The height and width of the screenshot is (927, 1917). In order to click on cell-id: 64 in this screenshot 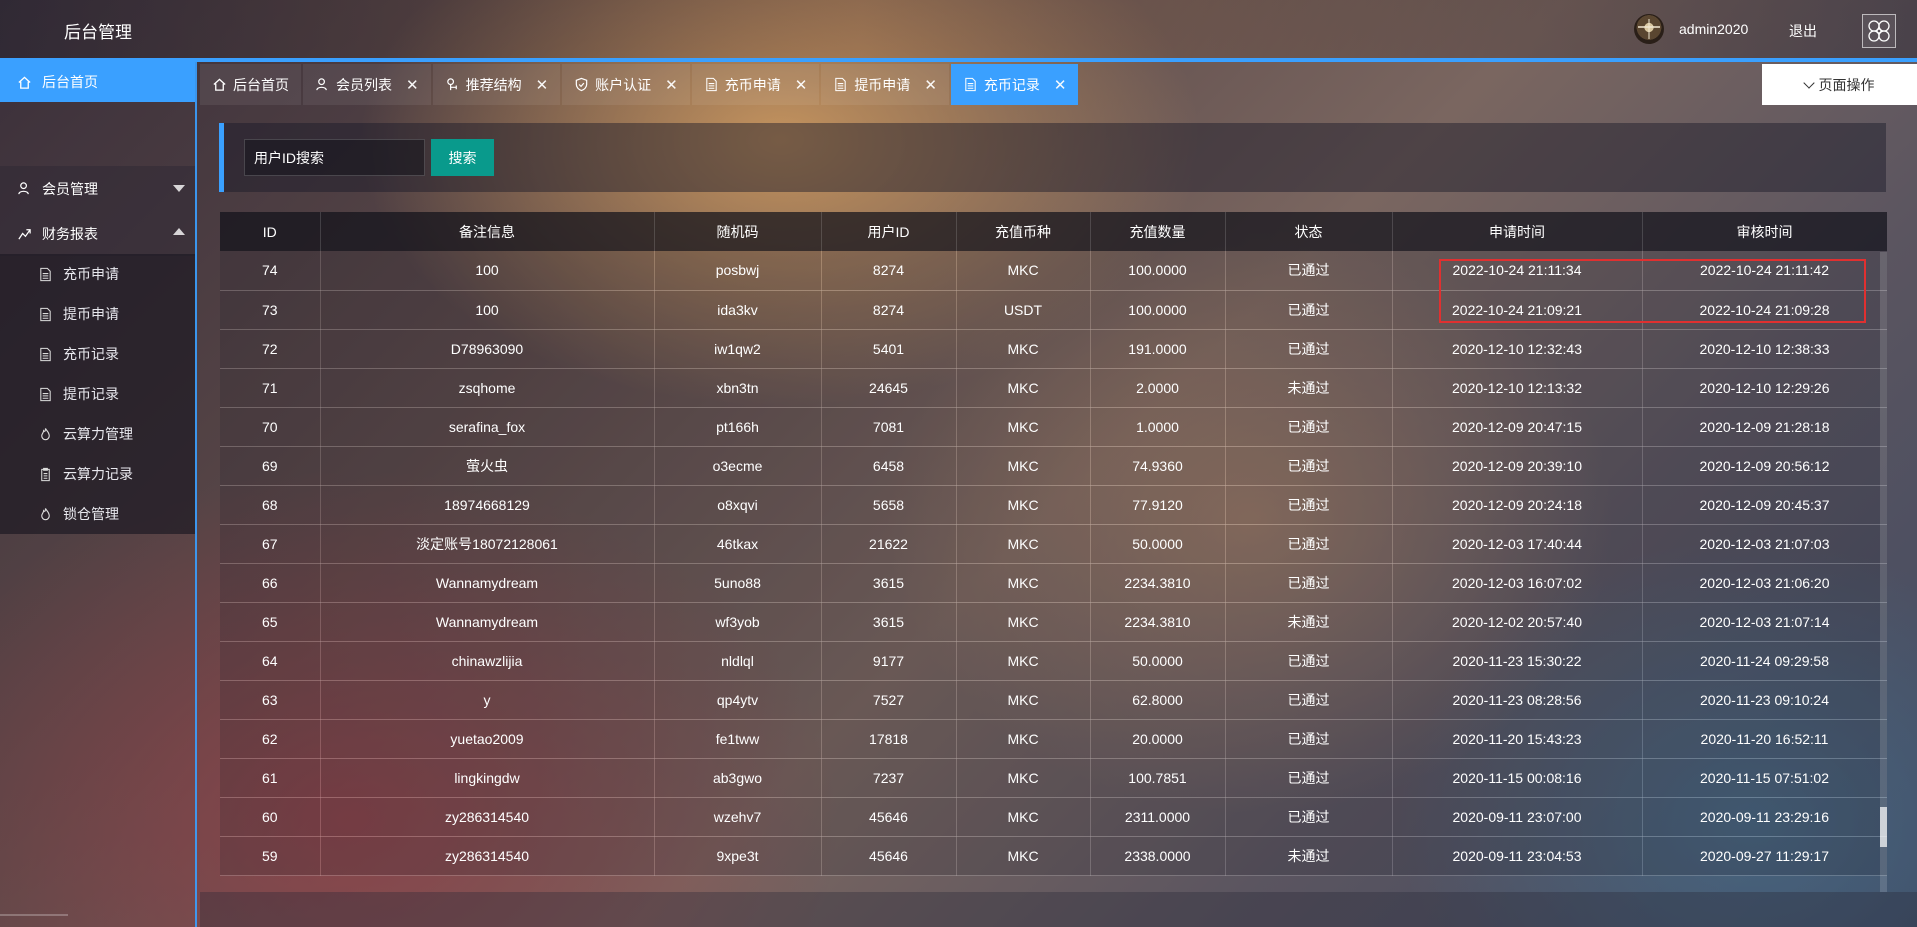, I will do `click(270, 661)`.